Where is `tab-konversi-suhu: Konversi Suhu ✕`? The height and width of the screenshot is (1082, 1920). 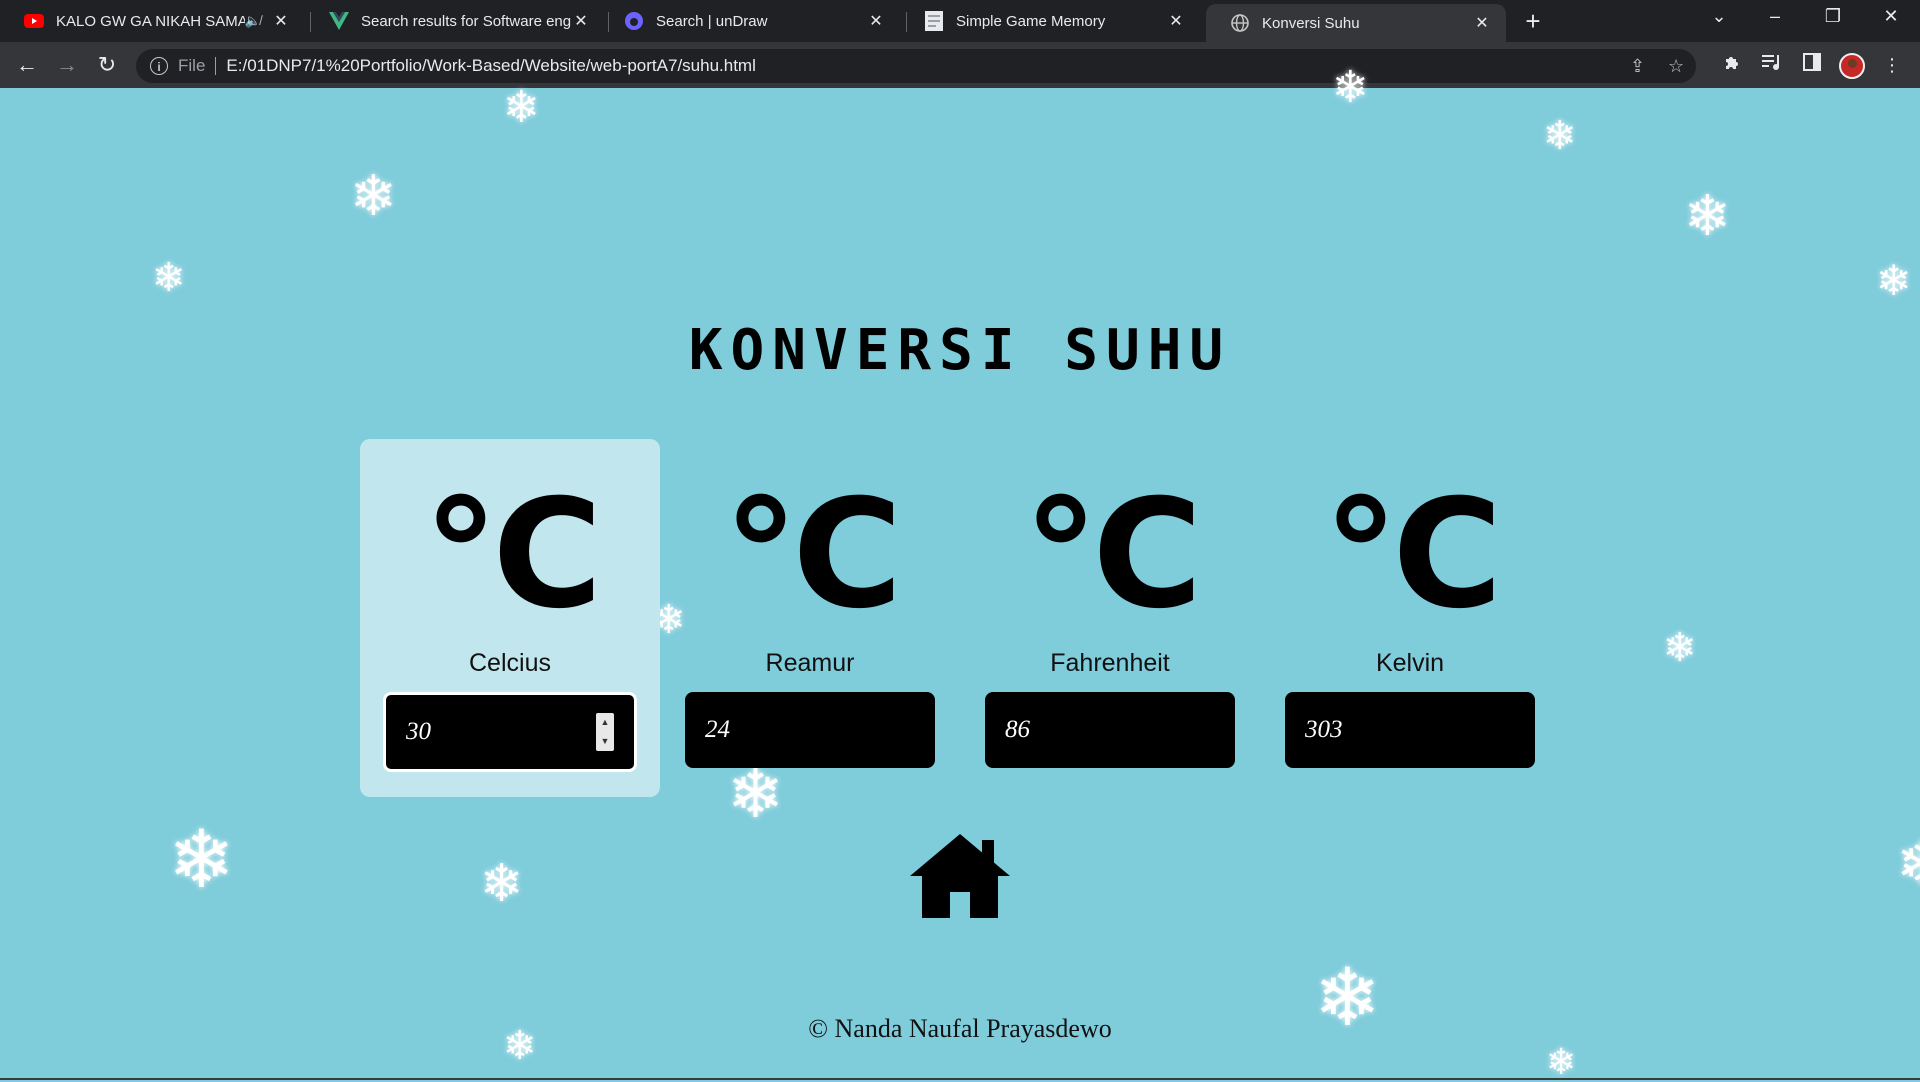
tab-konversi-suhu: Konversi Suhu ✕ is located at coordinates (1356, 23).